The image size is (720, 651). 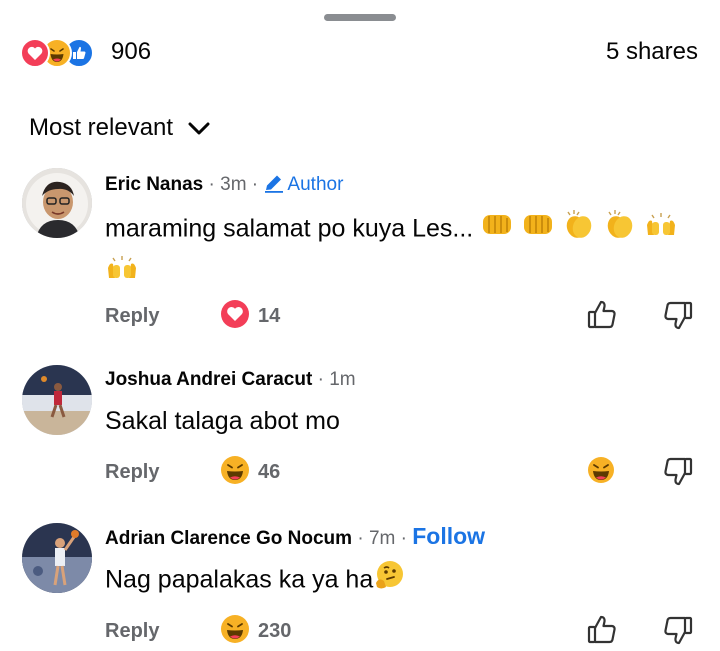 I want to click on user-haha-reaction-icon, so click(x=602, y=471).